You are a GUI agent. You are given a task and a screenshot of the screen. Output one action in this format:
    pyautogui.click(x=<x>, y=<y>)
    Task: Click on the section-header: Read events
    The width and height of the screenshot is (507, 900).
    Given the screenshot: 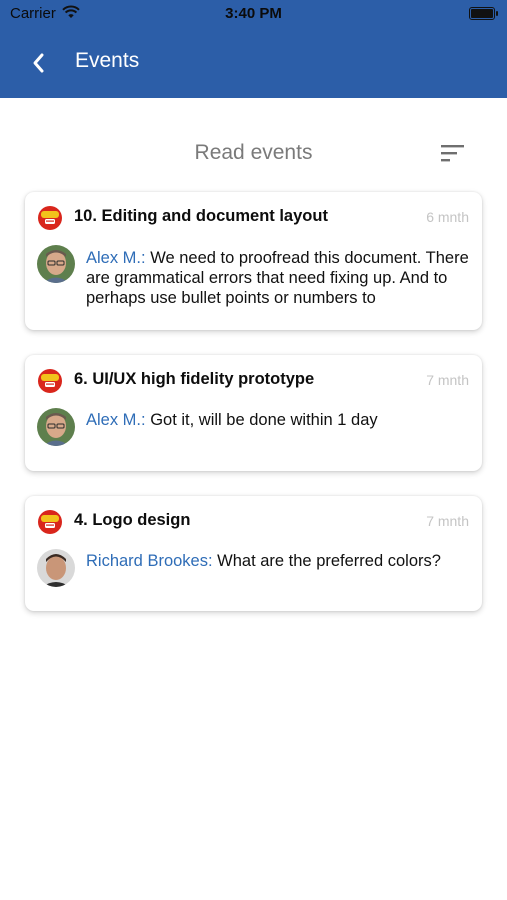 What is the action you would take?
    pyautogui.click(x=253, y=154)
    